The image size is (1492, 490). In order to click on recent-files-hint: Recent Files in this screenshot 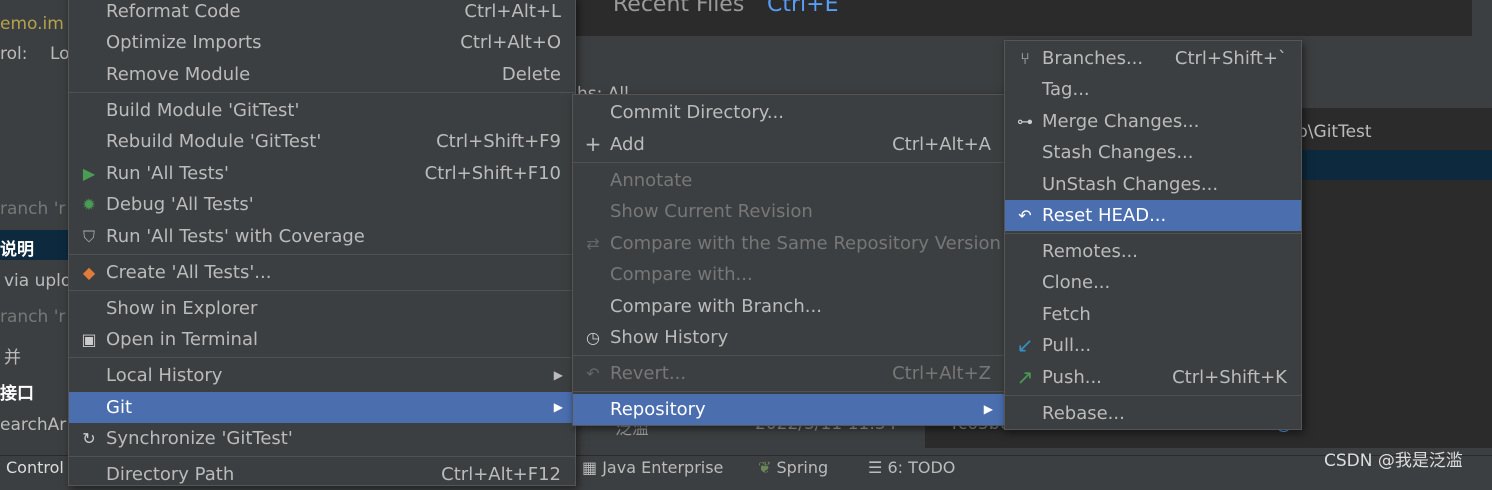, I will do `click(679, 8)`.